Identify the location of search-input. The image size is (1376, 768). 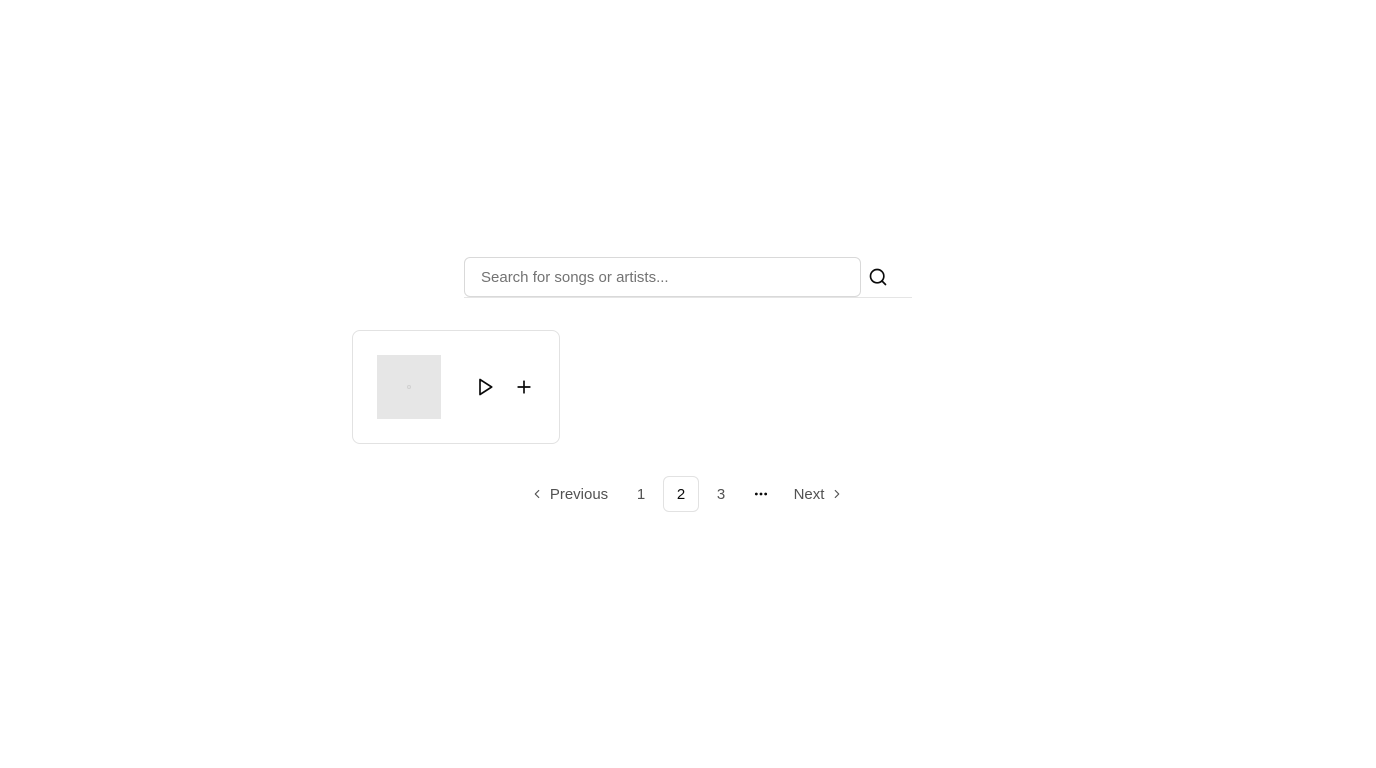
(662, 277).